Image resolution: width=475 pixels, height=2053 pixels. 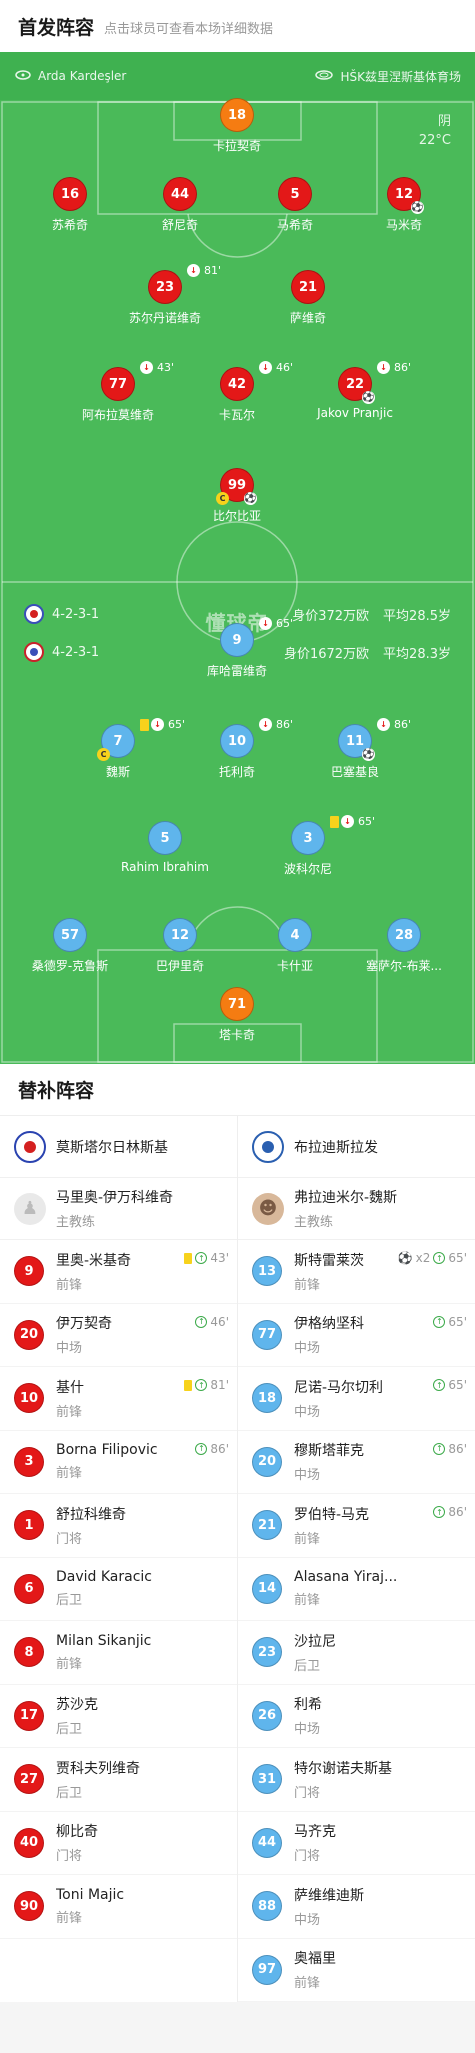 I want to click on home-coach-role: 主教练, so click(x=76, y=1222).